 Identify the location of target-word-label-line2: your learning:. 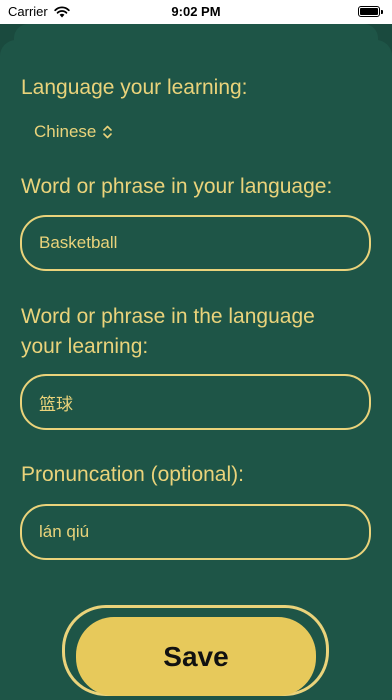
(85, 346).